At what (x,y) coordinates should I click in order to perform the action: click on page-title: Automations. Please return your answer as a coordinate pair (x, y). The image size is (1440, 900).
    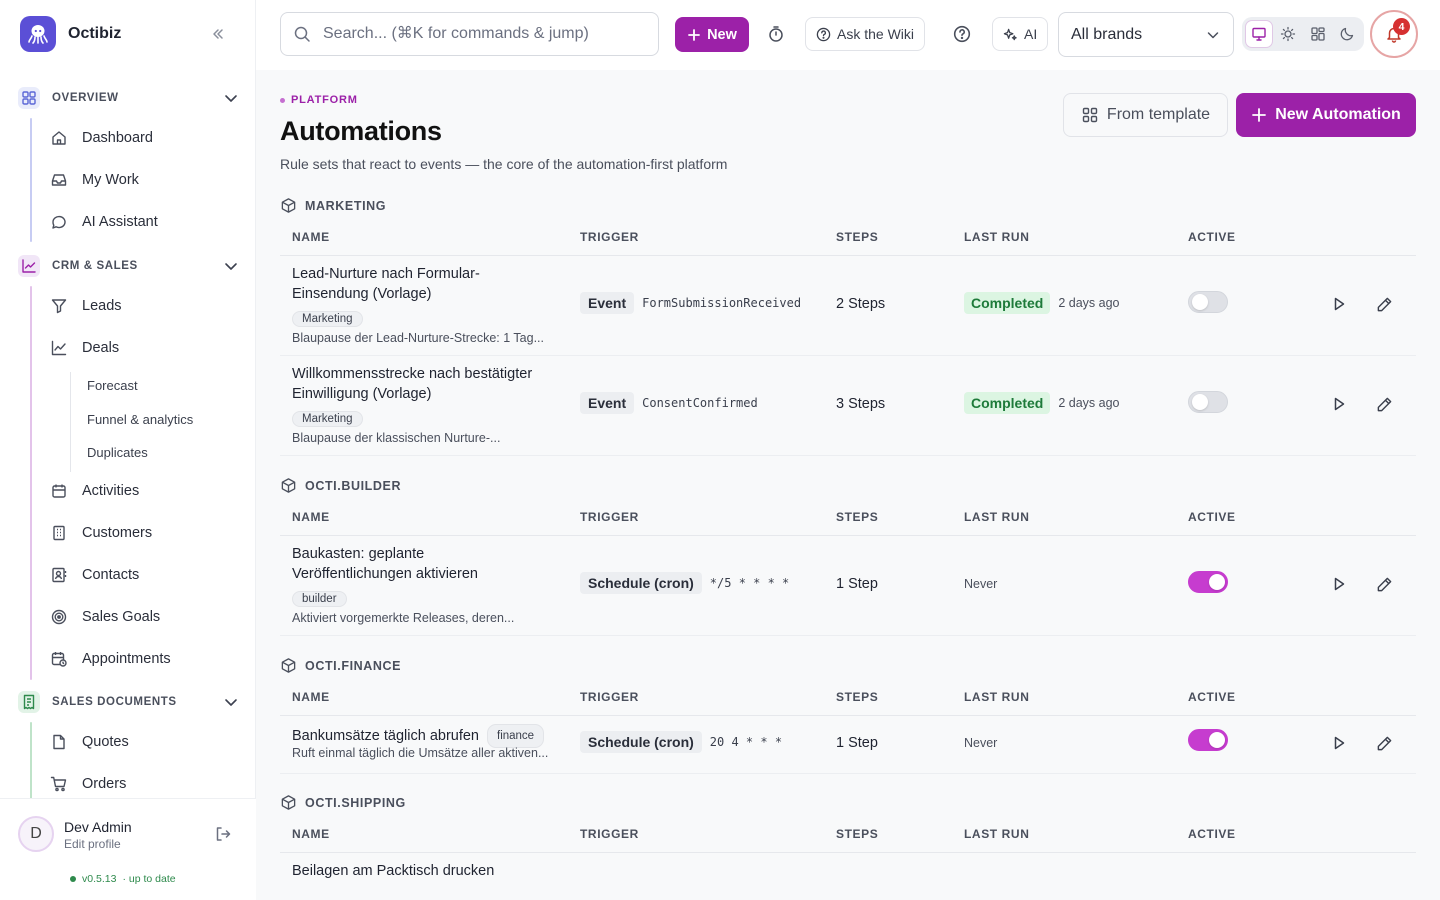
    Looking at the image, I should click on (361, 131).